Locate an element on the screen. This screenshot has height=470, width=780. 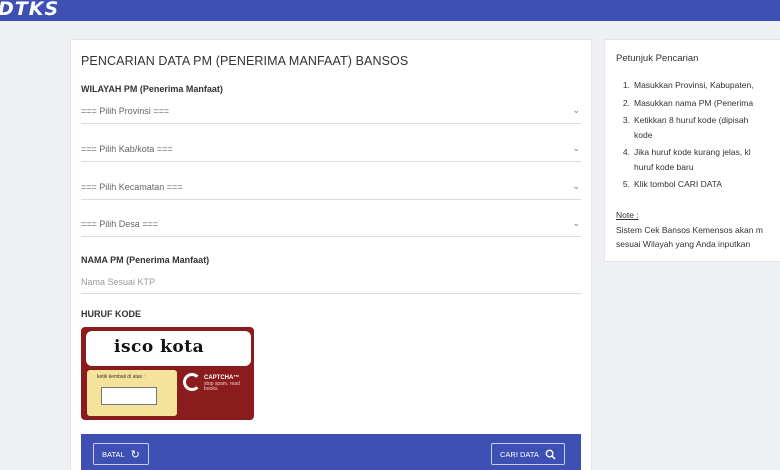
step-number: 1. is located at coordinates (626, 85).